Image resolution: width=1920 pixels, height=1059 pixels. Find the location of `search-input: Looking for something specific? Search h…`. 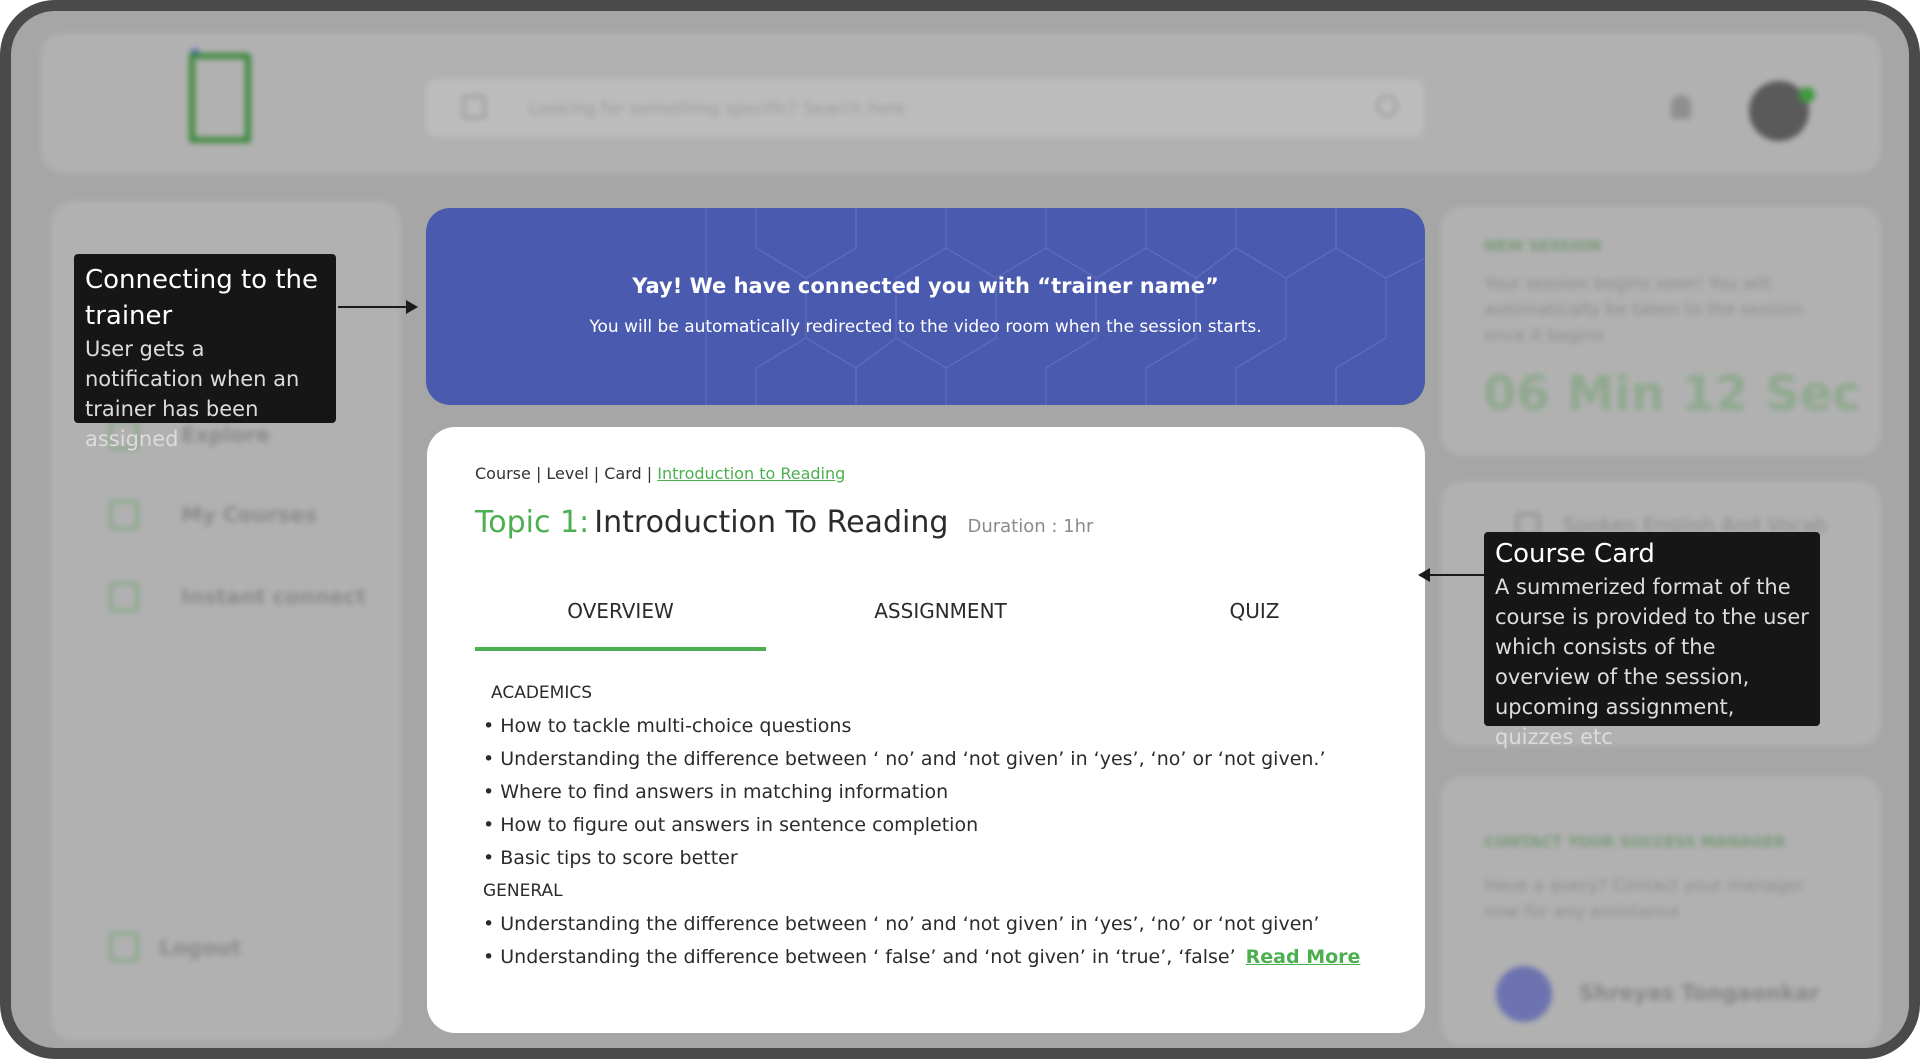

search-input: Looking for something specific? Search h… is located at coordinates (717, 109).